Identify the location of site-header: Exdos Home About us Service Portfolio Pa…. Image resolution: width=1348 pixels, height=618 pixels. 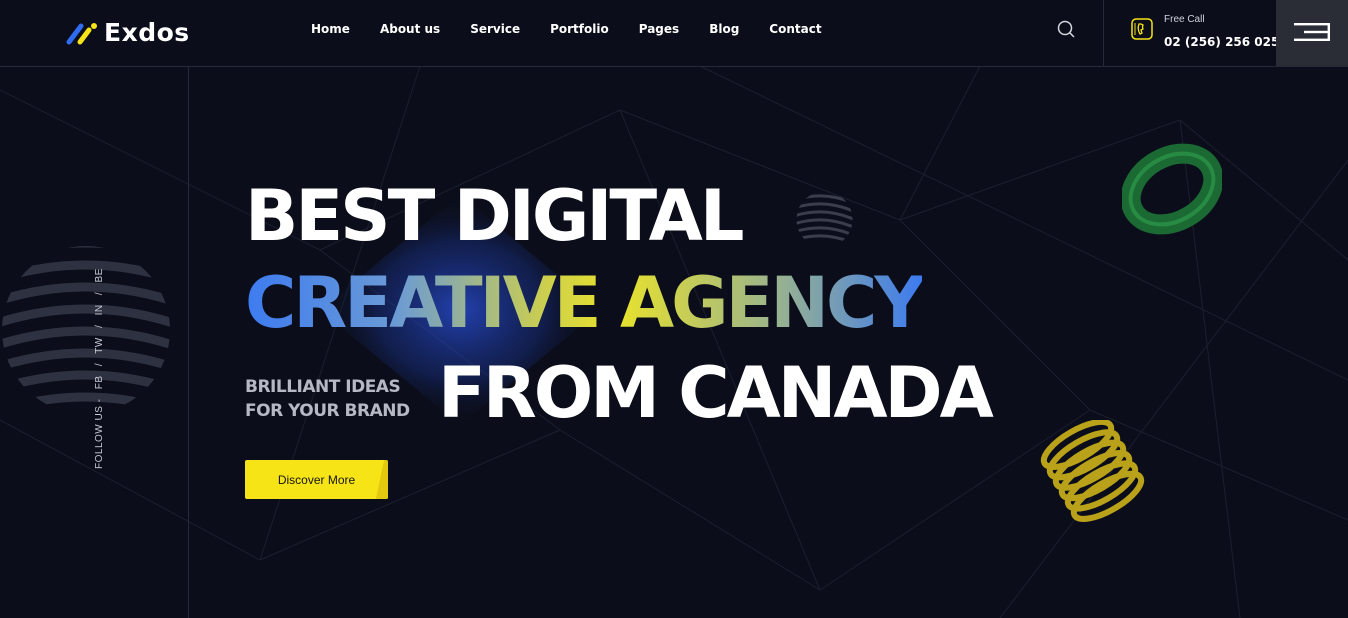
(674, 33).